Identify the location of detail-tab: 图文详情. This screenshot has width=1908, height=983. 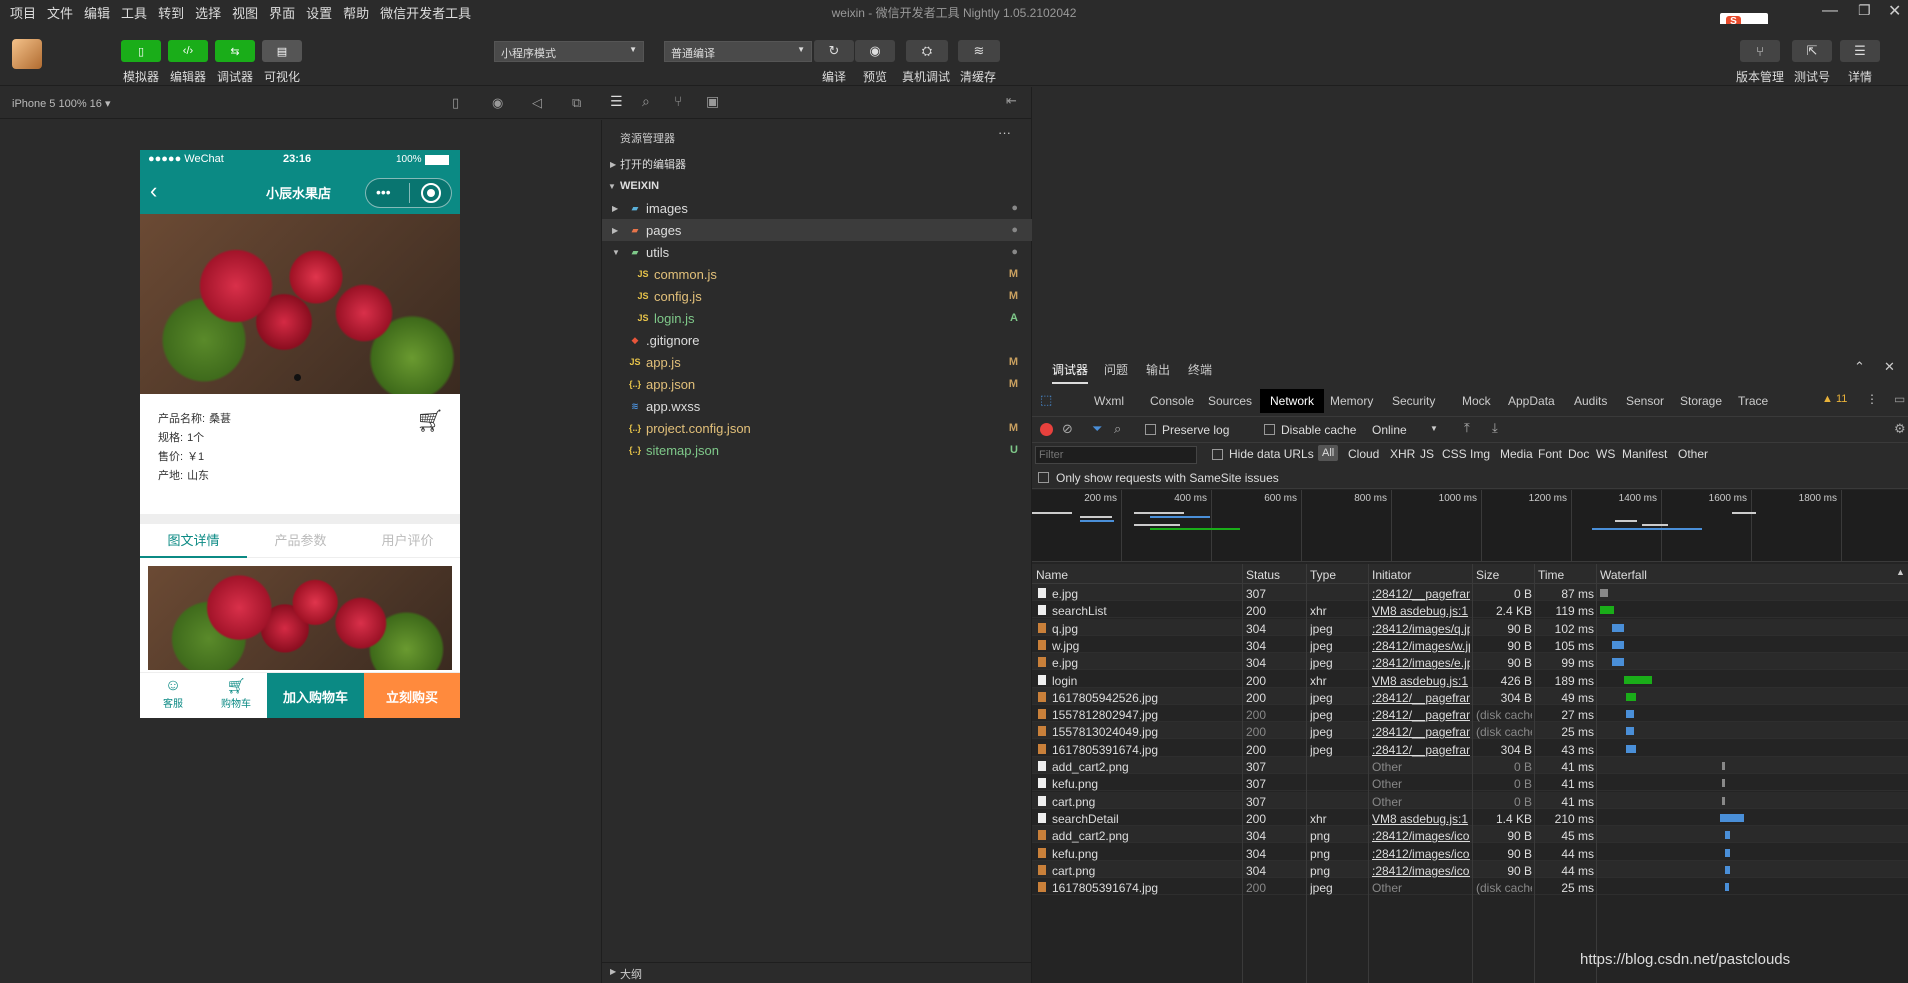
(193, 541).